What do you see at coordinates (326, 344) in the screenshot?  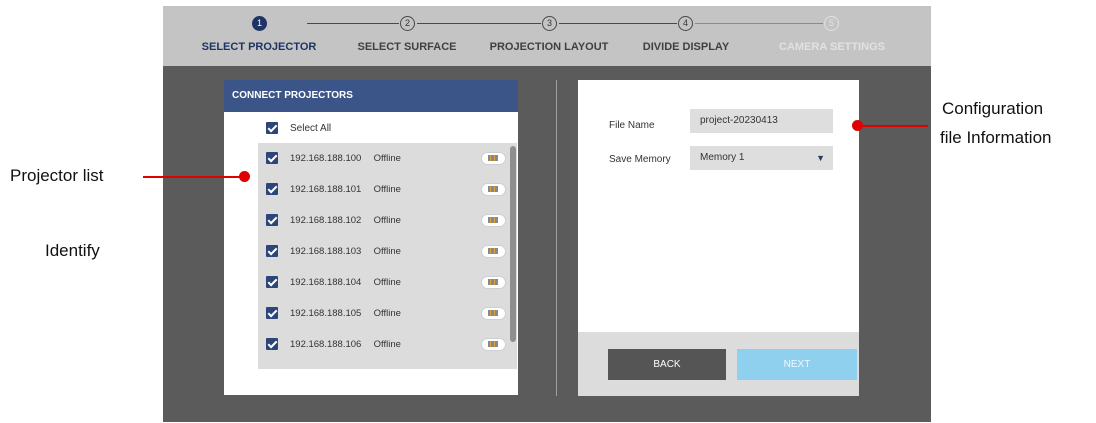 I see `projector-ip: 192.168.188.106` at bounding box center [326, 344].